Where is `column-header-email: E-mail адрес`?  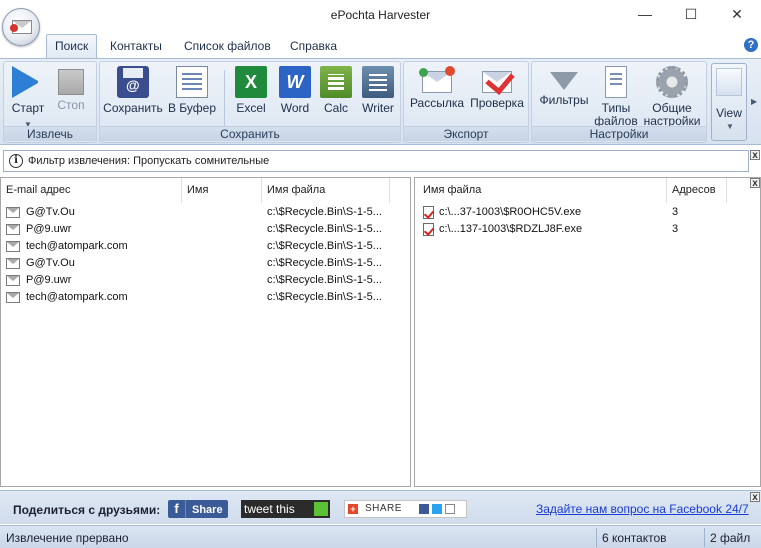
column-header-email: E-mail адрес is located at coordinates (91, 190).